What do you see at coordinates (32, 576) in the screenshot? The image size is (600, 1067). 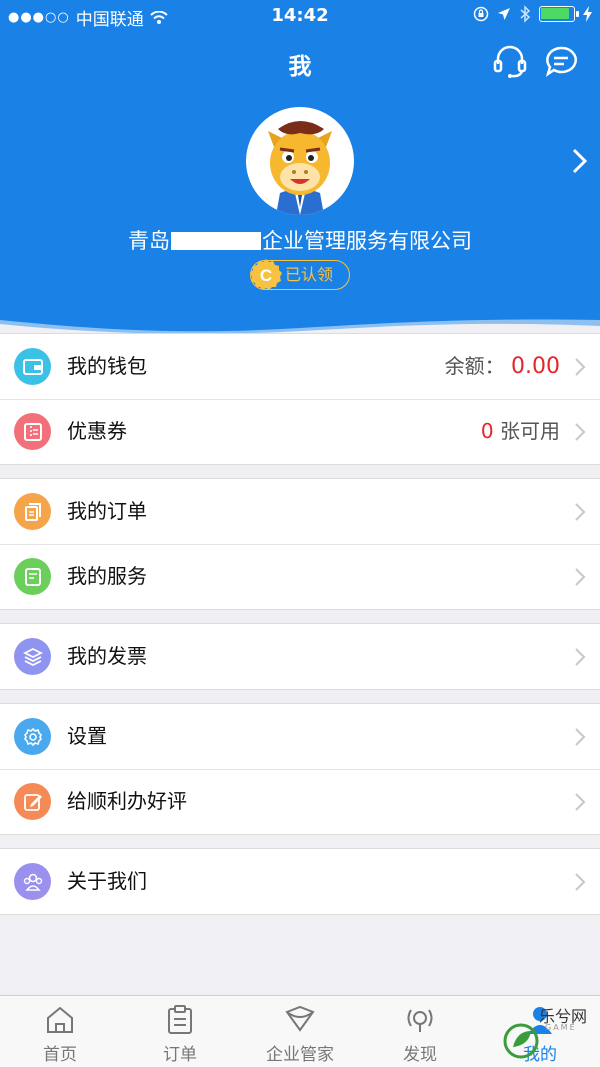 I see `service-icon` at bounding box center [32, 576].